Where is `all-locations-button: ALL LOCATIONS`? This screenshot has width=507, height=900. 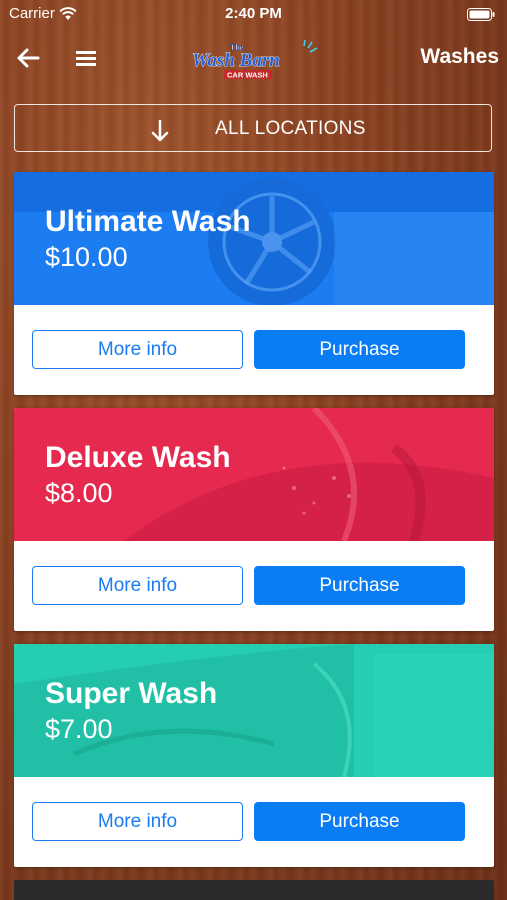 all-locations-button: ALL LOCATIONS is located at coordinates (253, 128).